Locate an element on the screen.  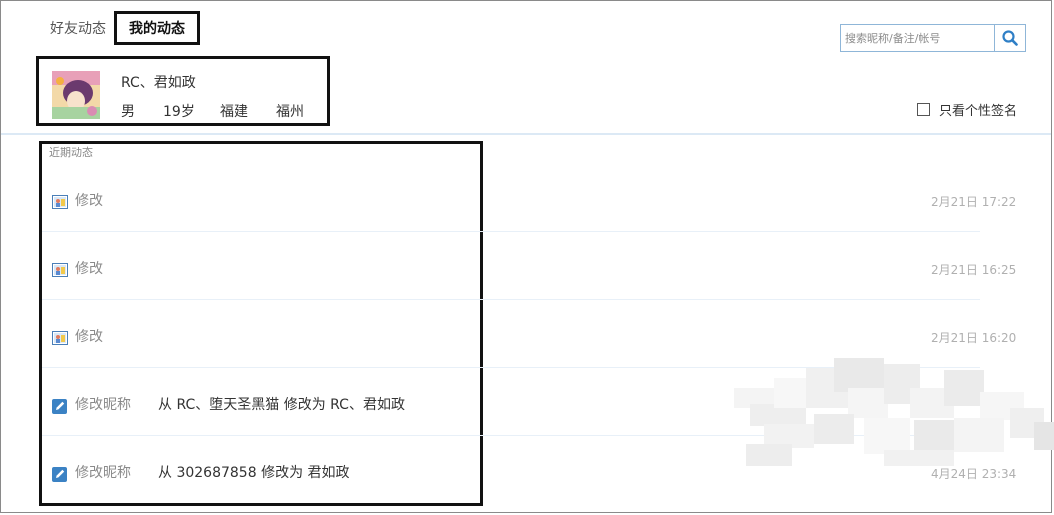
feed-tabs: 好友动态 我的动态 is located at coordinates (122, 28).